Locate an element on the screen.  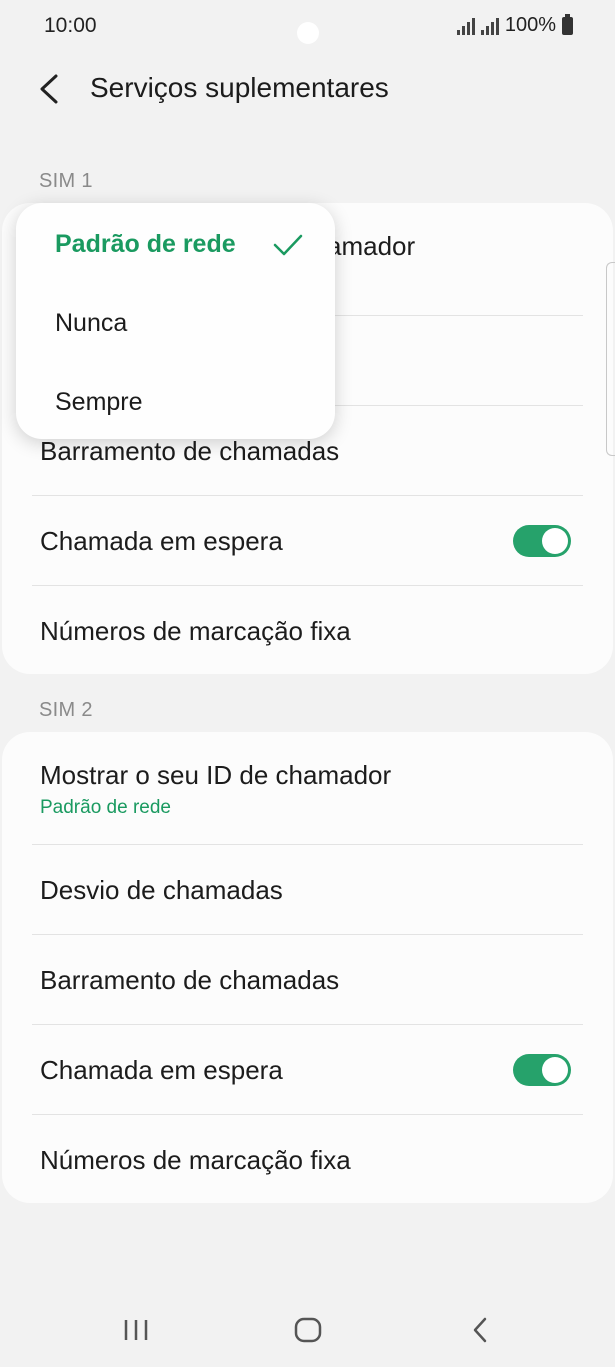
sim1-call-waiting-toggle is located at coordinates (542, 541).